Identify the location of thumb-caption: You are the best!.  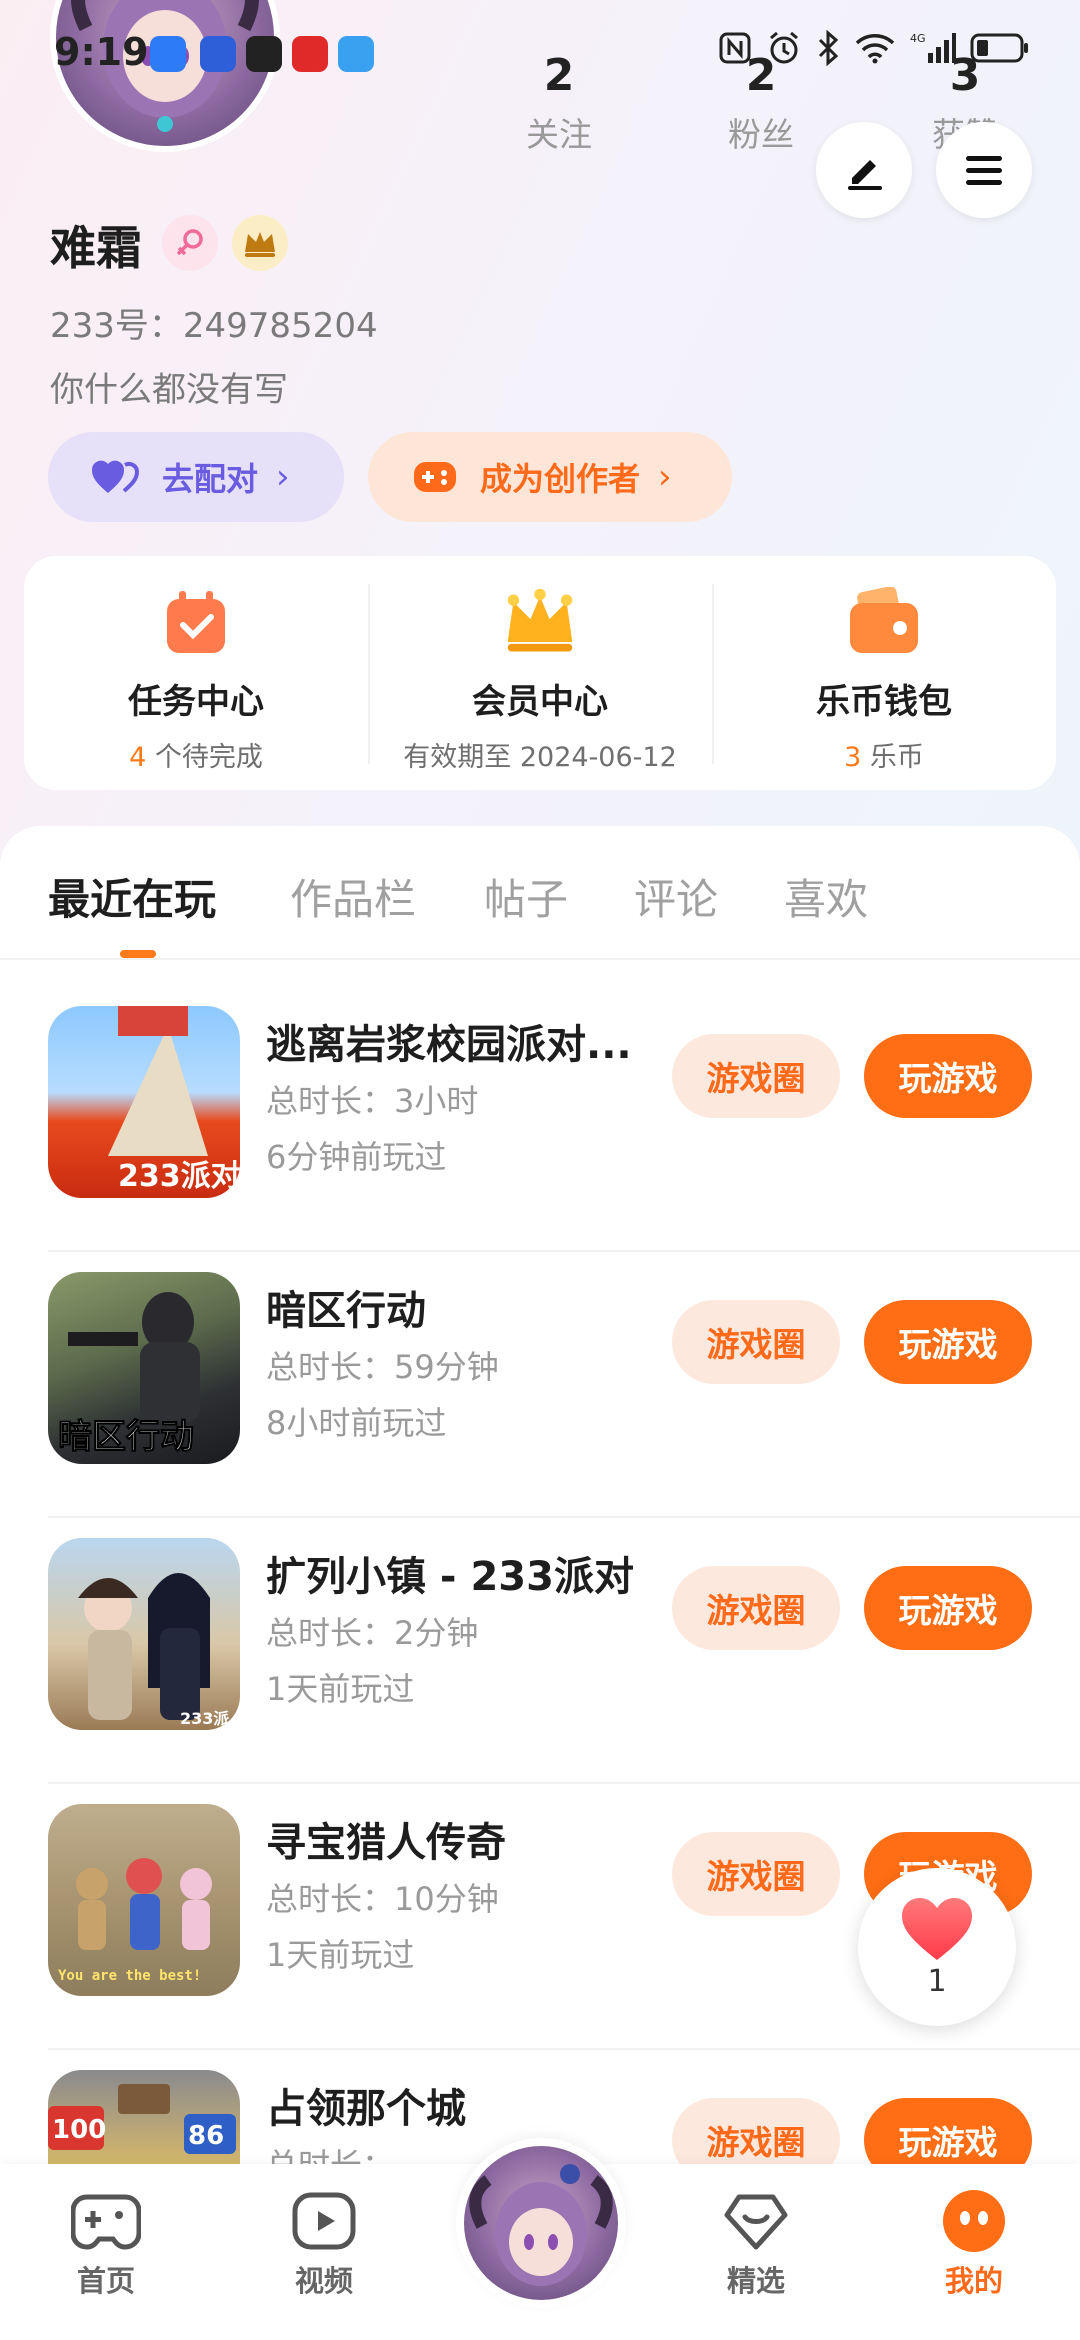
(129, 1976).